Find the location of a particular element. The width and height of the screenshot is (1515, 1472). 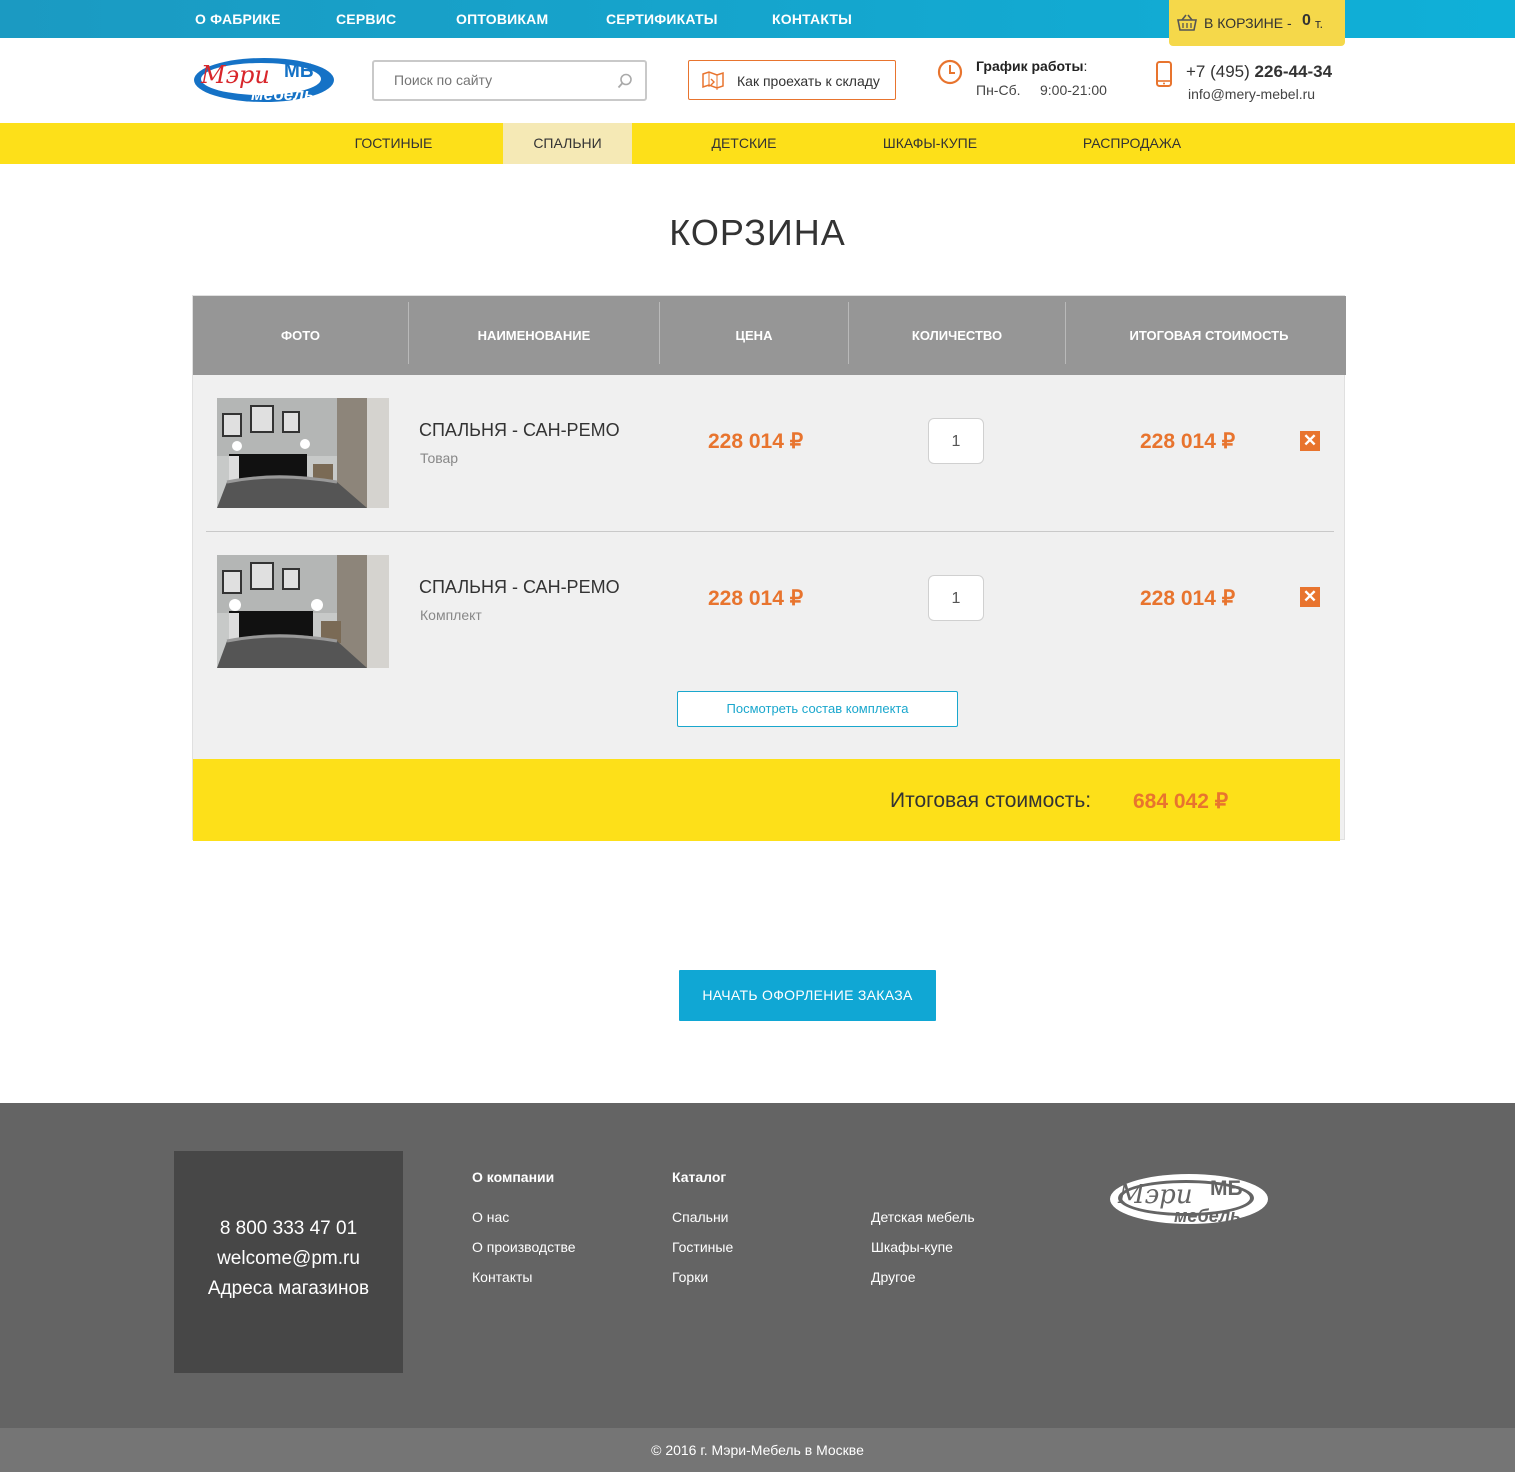

cart-count: 0 is located at coordinates (1306, 20).